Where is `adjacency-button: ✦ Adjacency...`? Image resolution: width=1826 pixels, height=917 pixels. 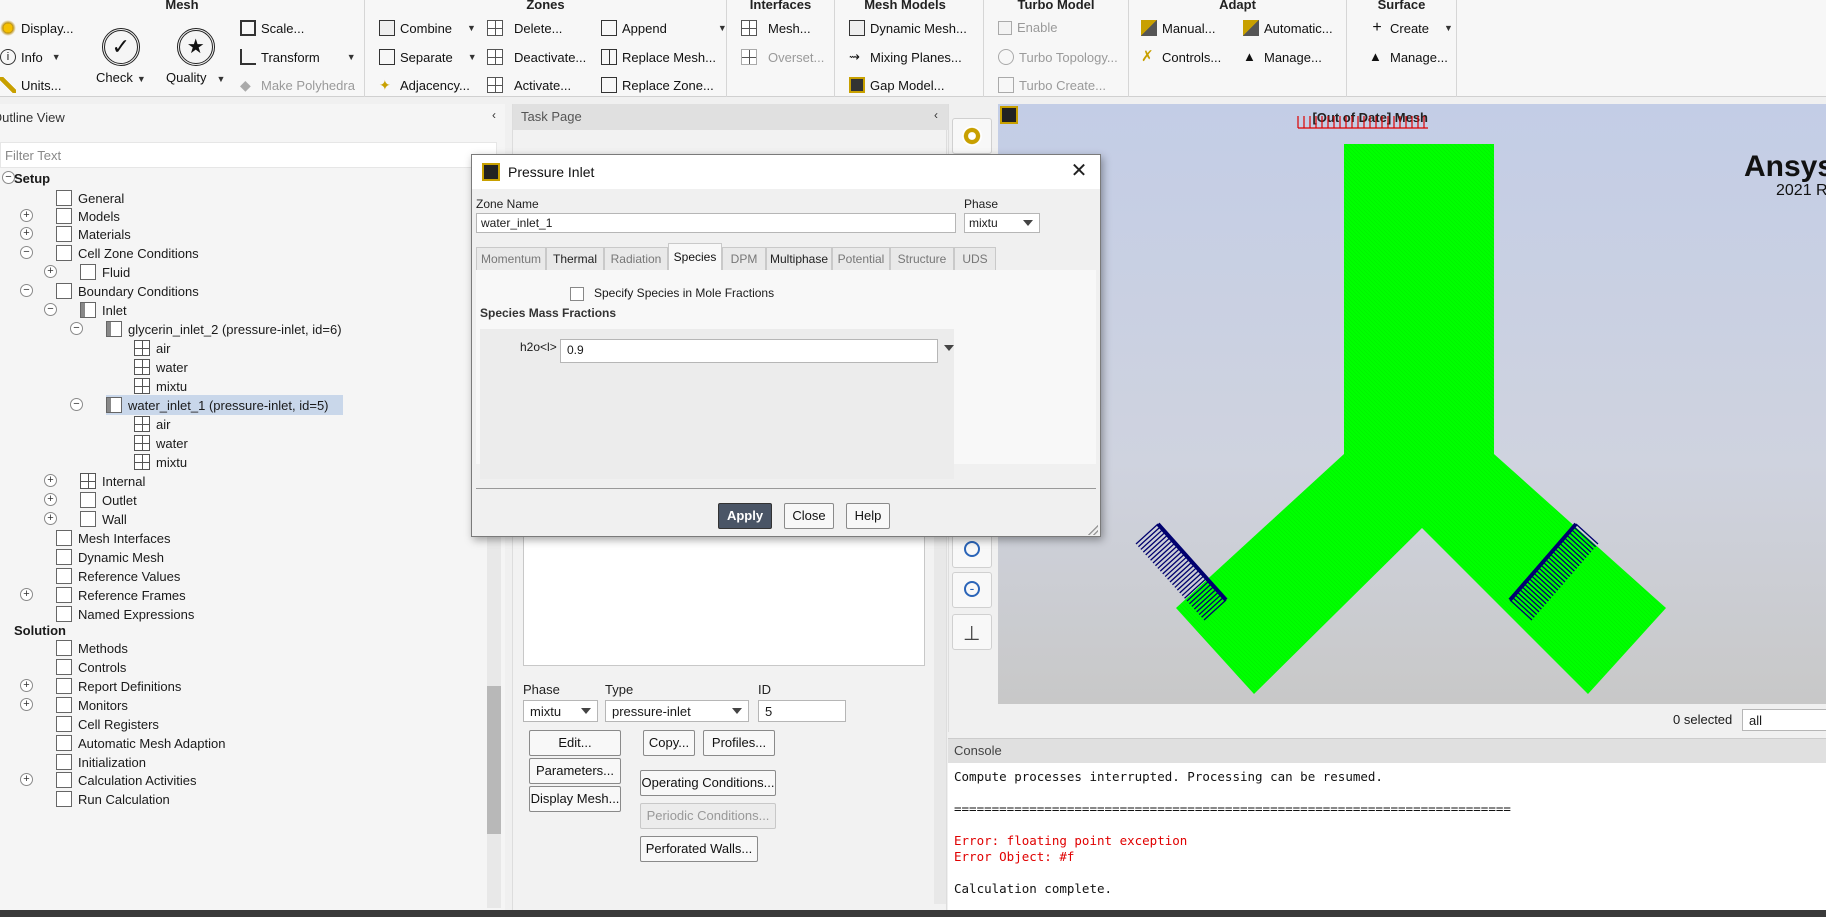
adjacency-button: ✦ Adjacency... is located at coordinates (424, 85).